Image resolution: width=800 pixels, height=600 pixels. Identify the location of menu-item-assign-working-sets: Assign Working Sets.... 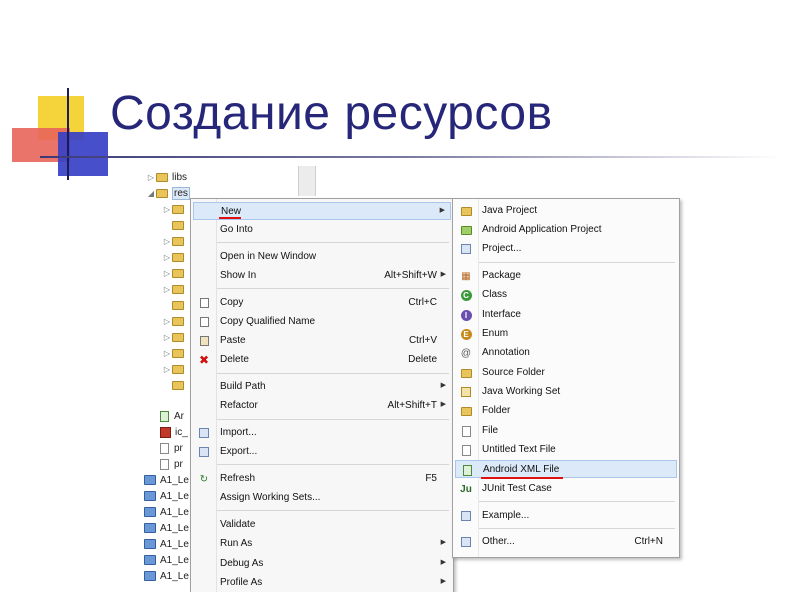
(322, 498).